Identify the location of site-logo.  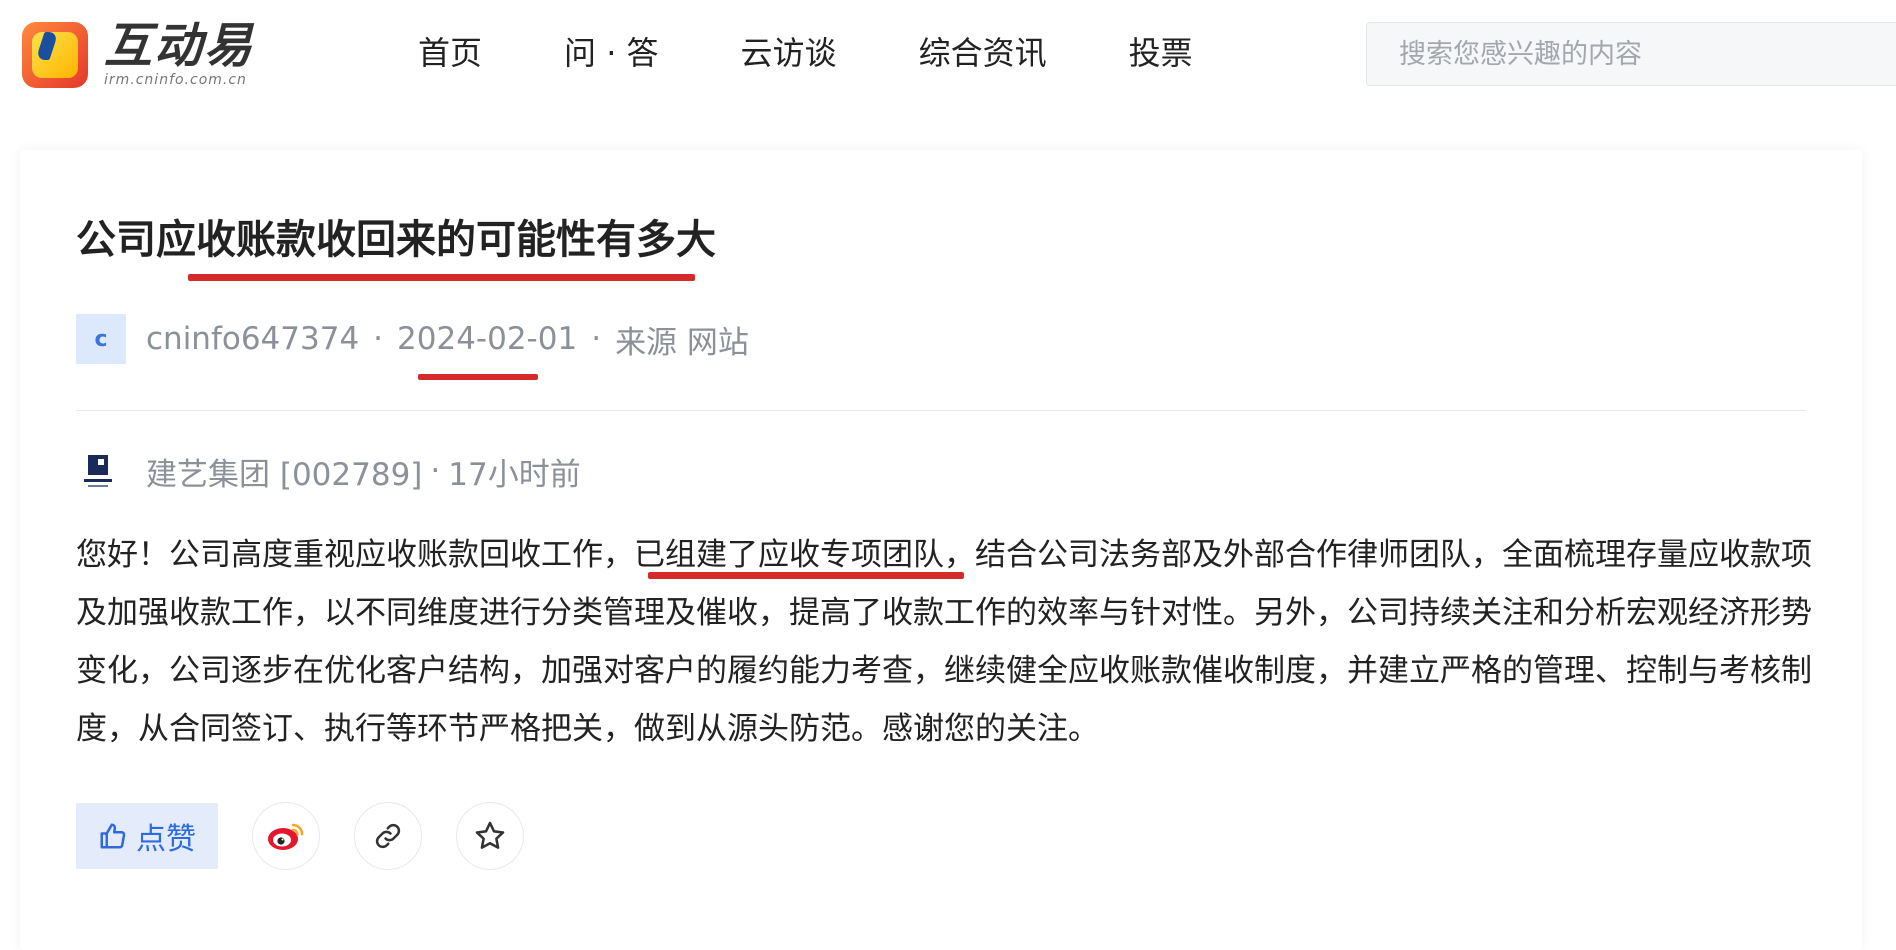
(55, 55).